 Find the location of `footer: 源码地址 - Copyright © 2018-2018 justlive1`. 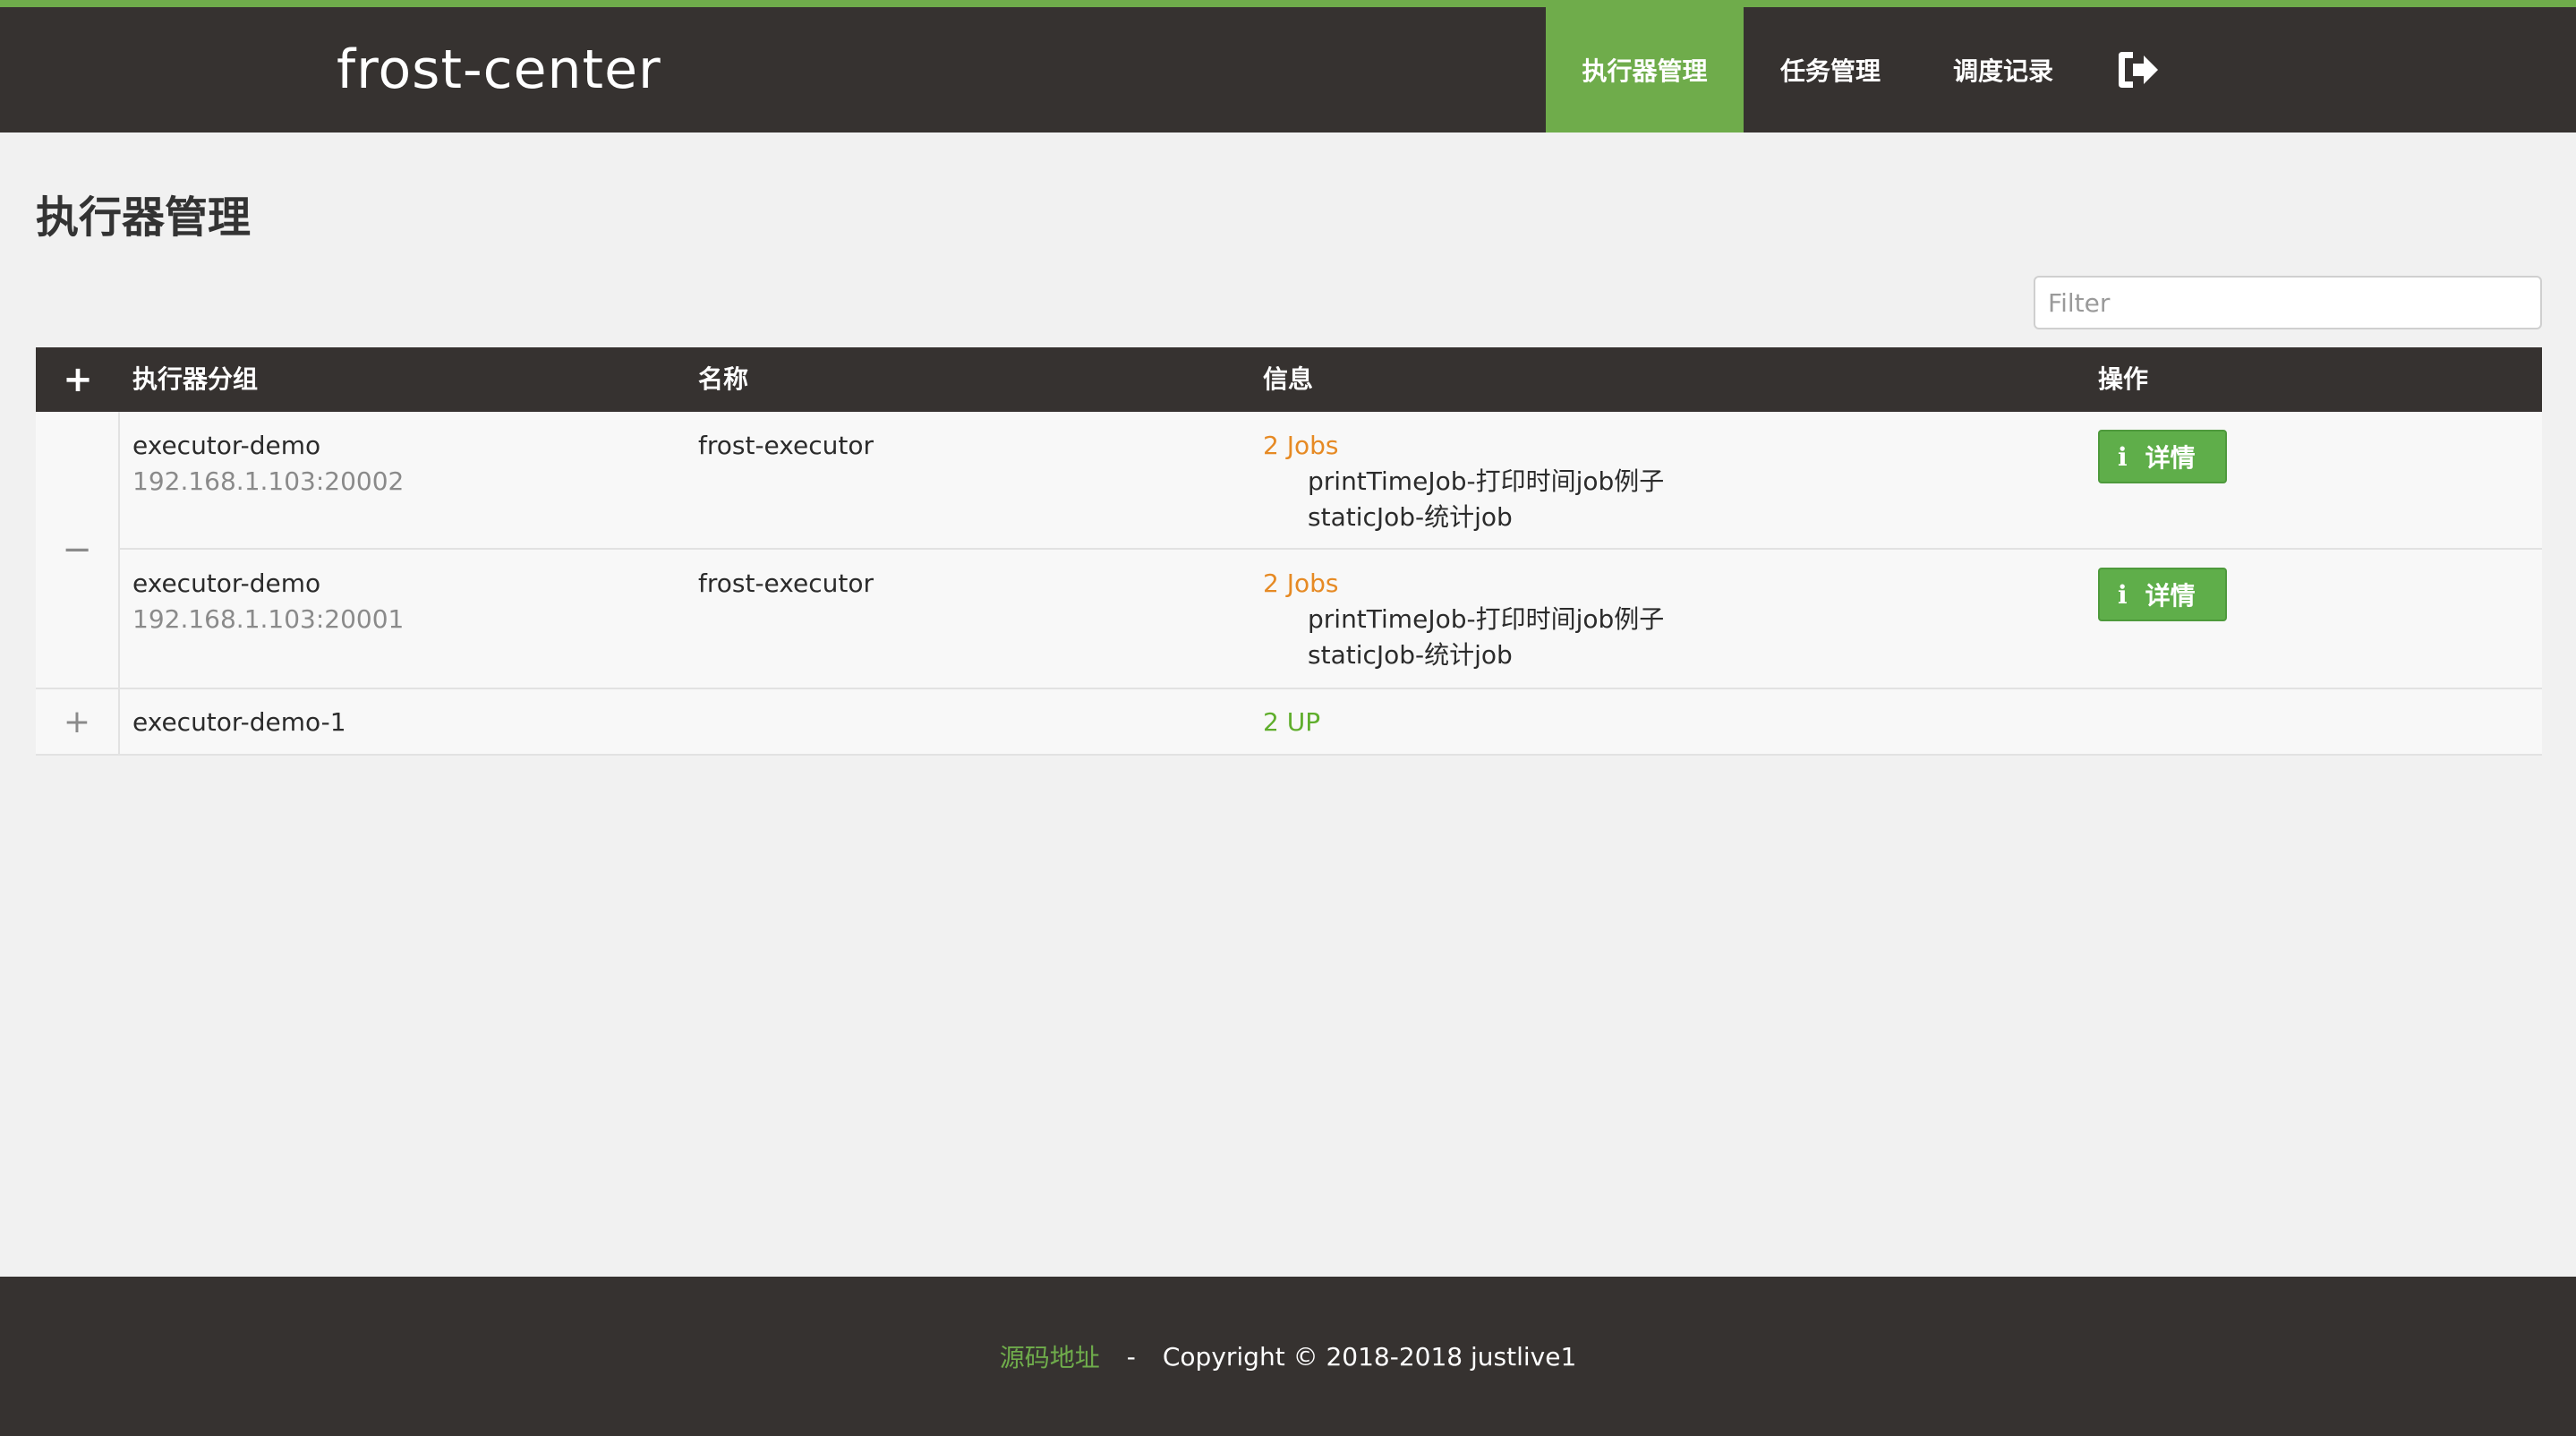

footer: 源码地址 - Copyright © 2018-2018 justlive1 is located at coordinates (1288, 1356).